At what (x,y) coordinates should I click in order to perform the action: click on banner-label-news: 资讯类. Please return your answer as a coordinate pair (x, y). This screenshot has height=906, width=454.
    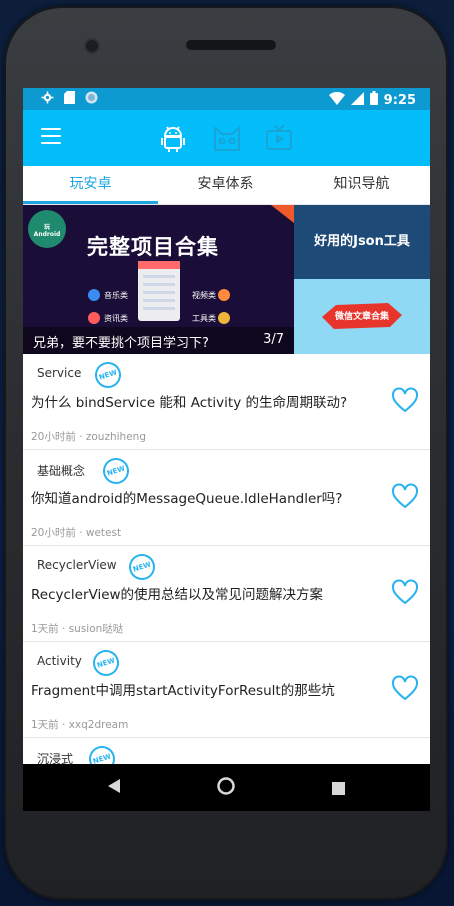
    Looking at the image, I should click on (116, 318).